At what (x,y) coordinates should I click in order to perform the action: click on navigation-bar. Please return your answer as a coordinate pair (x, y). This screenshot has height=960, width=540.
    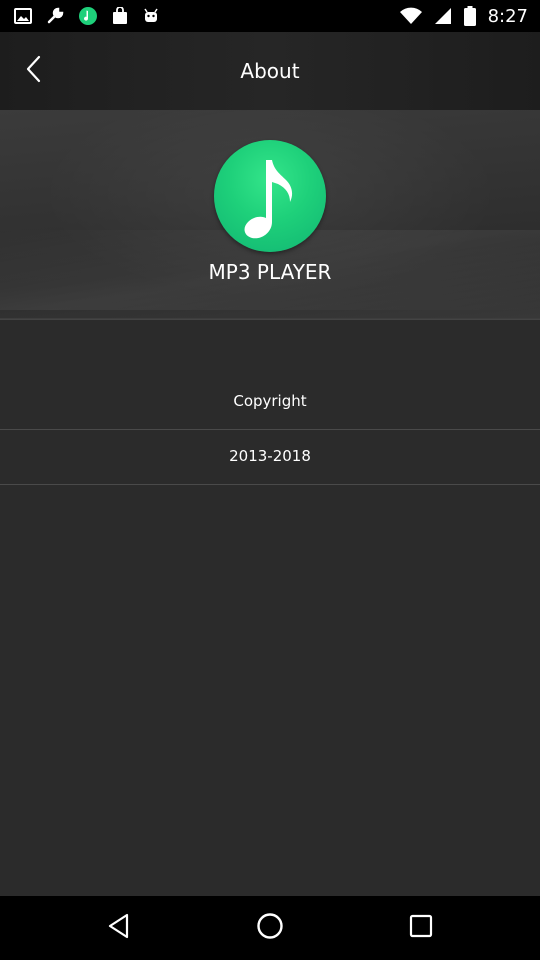
    Looking at the image, I should click on (270, 928).